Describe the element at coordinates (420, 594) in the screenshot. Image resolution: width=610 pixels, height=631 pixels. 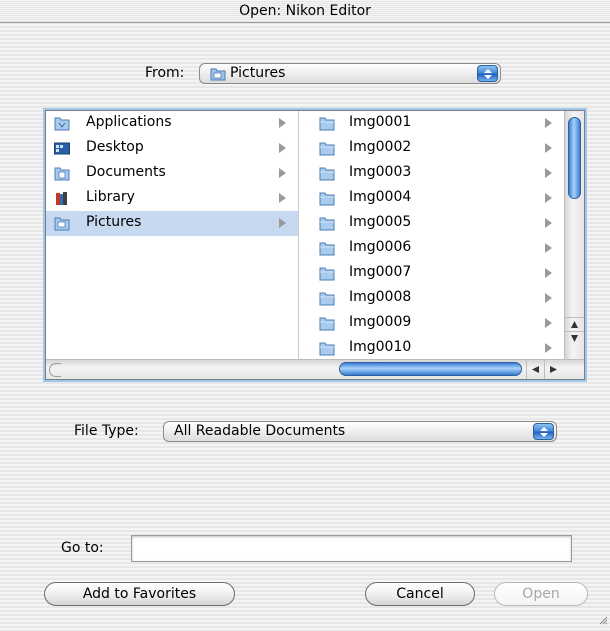
I see `cancel-button: Cancel` at that location.